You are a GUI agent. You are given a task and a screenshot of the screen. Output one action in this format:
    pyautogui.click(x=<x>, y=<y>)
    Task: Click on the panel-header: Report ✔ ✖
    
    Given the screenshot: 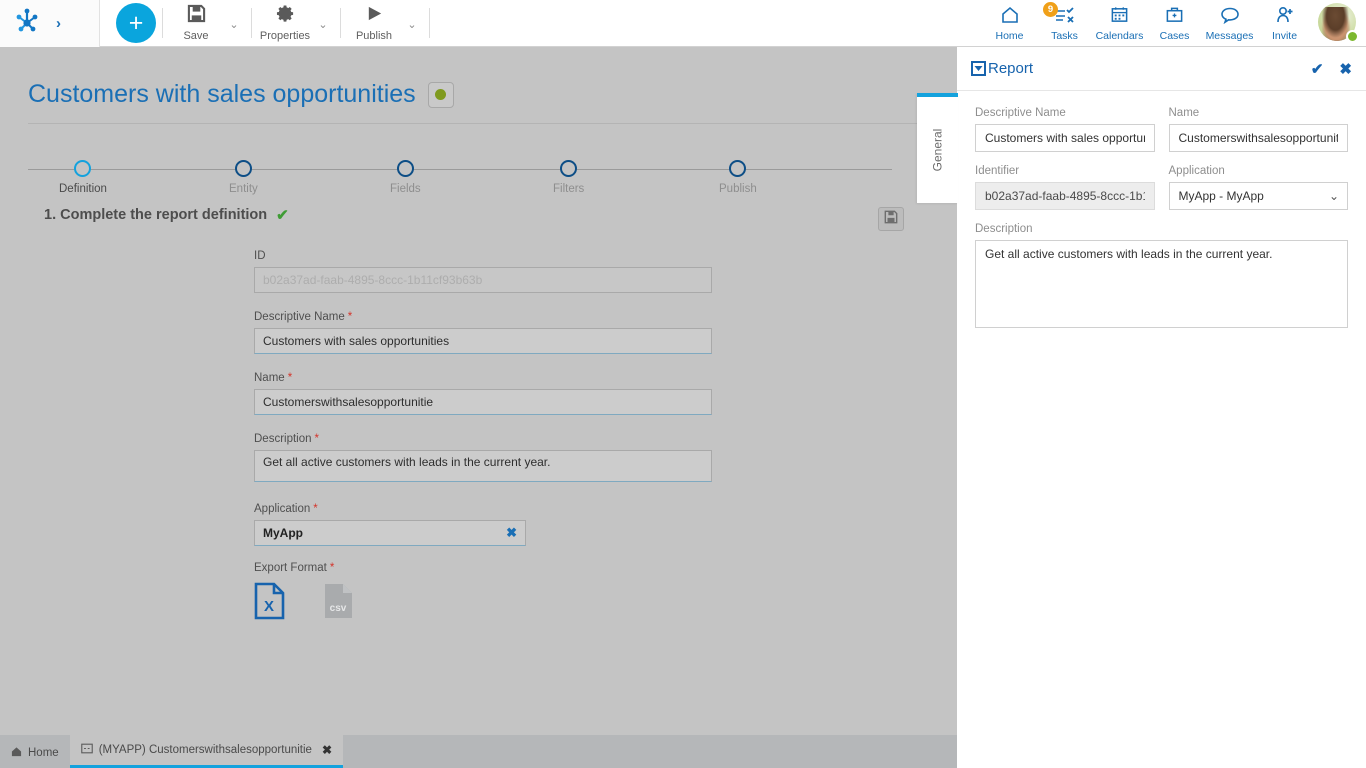 What is the action you would take?
    pyautogui.click(x=1161, y=69)
    